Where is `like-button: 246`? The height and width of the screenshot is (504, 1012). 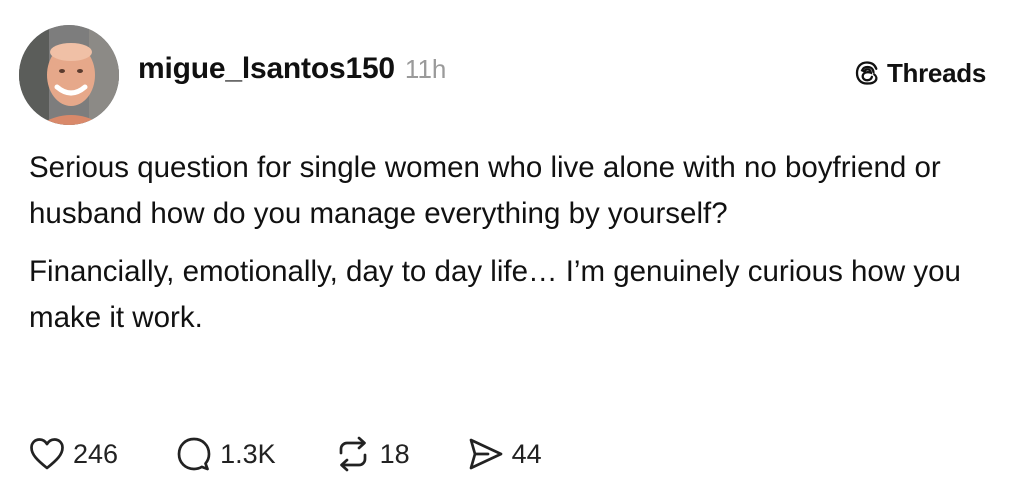
like-button: 246 is located at coordinates (73, 454).